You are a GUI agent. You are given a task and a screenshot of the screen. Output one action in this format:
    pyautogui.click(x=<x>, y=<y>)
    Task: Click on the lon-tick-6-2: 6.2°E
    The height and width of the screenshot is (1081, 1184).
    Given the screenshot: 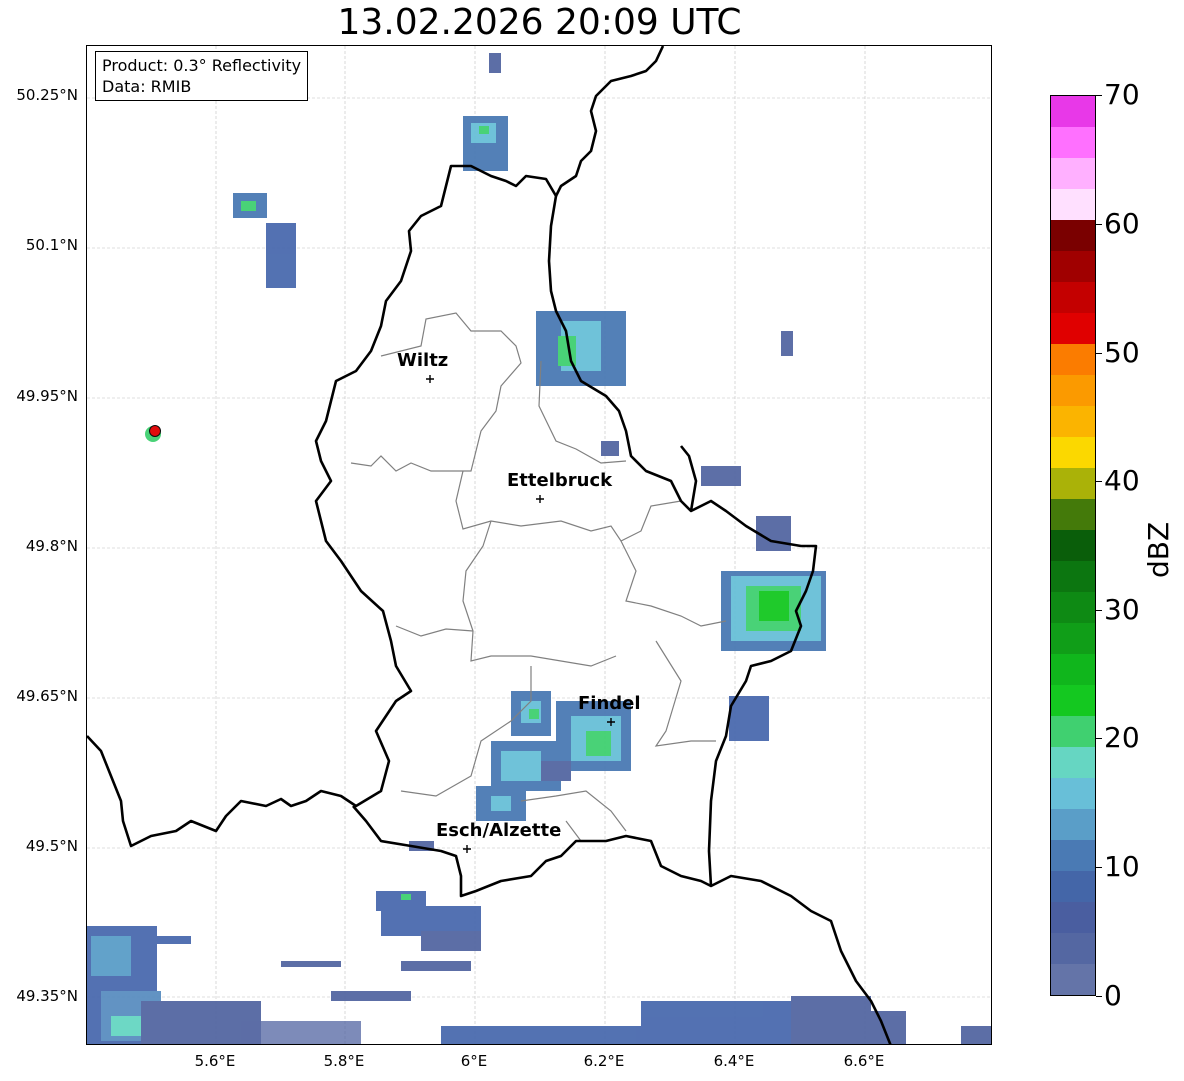 What is the action you would take?
    pyautogui.click(x=604, y=1061)
    